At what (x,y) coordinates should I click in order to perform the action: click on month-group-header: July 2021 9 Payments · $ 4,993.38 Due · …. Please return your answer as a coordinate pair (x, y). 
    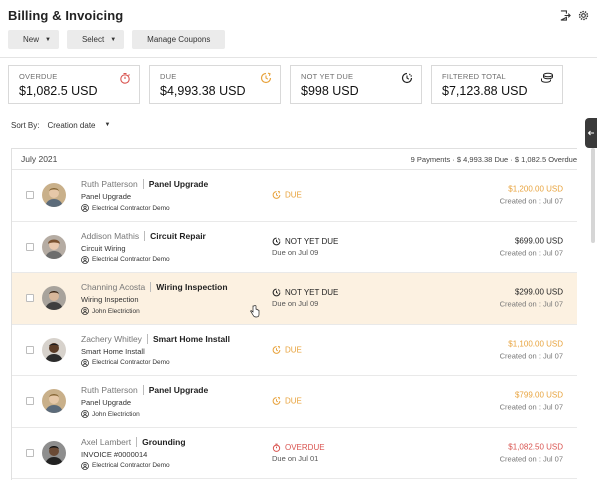
    Looking at the image, I should click on (294, 159).